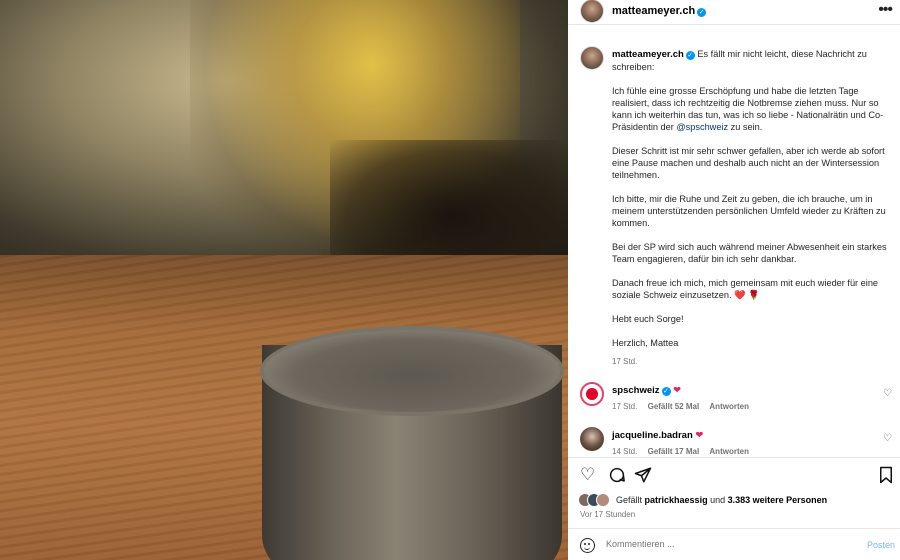  Describe the element at coordinates (617, 477) in the screenshot. I see `comment-bubble-icon` at that location.